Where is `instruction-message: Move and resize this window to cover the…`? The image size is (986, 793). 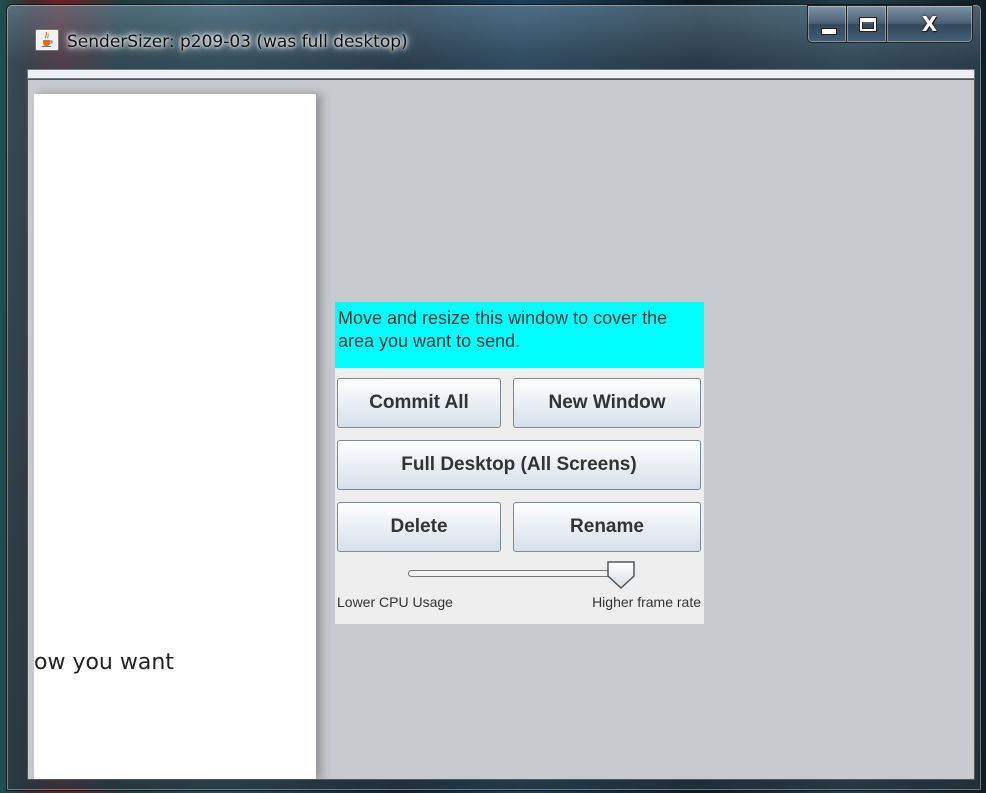
instruction-message: Move and resize this window to cover the… is located at coordinates (519, 335).